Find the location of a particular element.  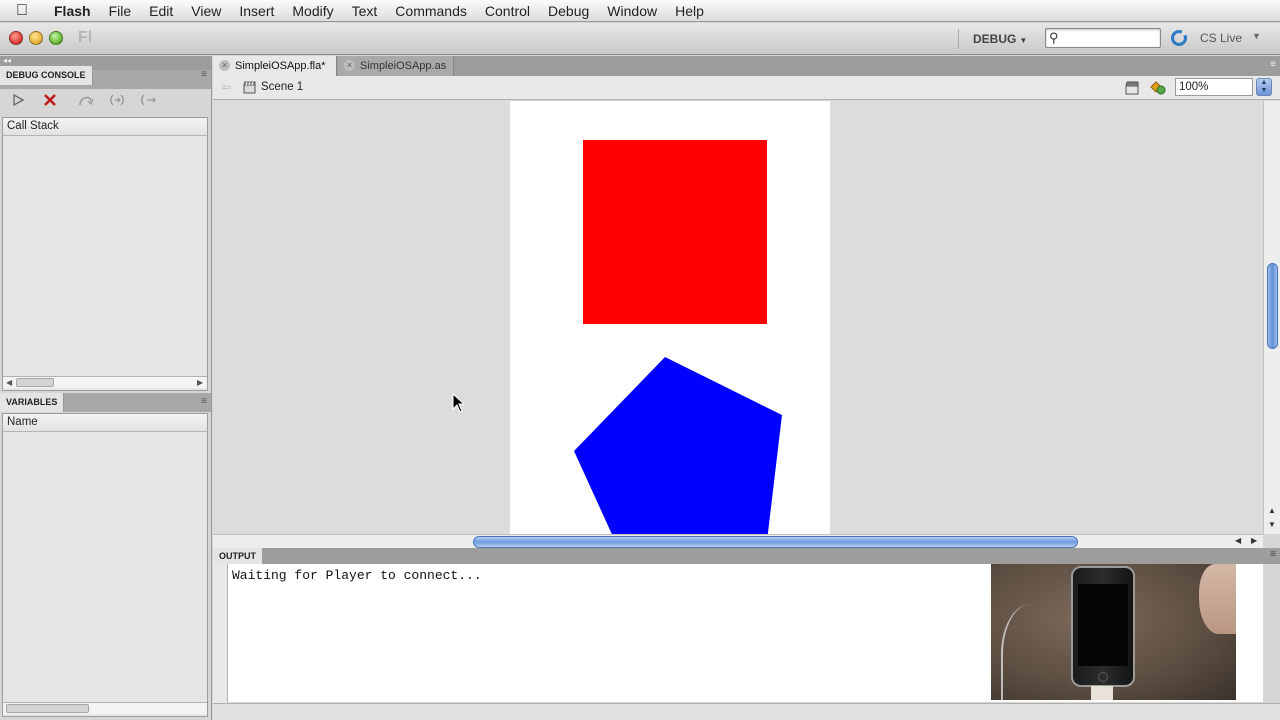

close-window-button is located at coordinates (16, 38).